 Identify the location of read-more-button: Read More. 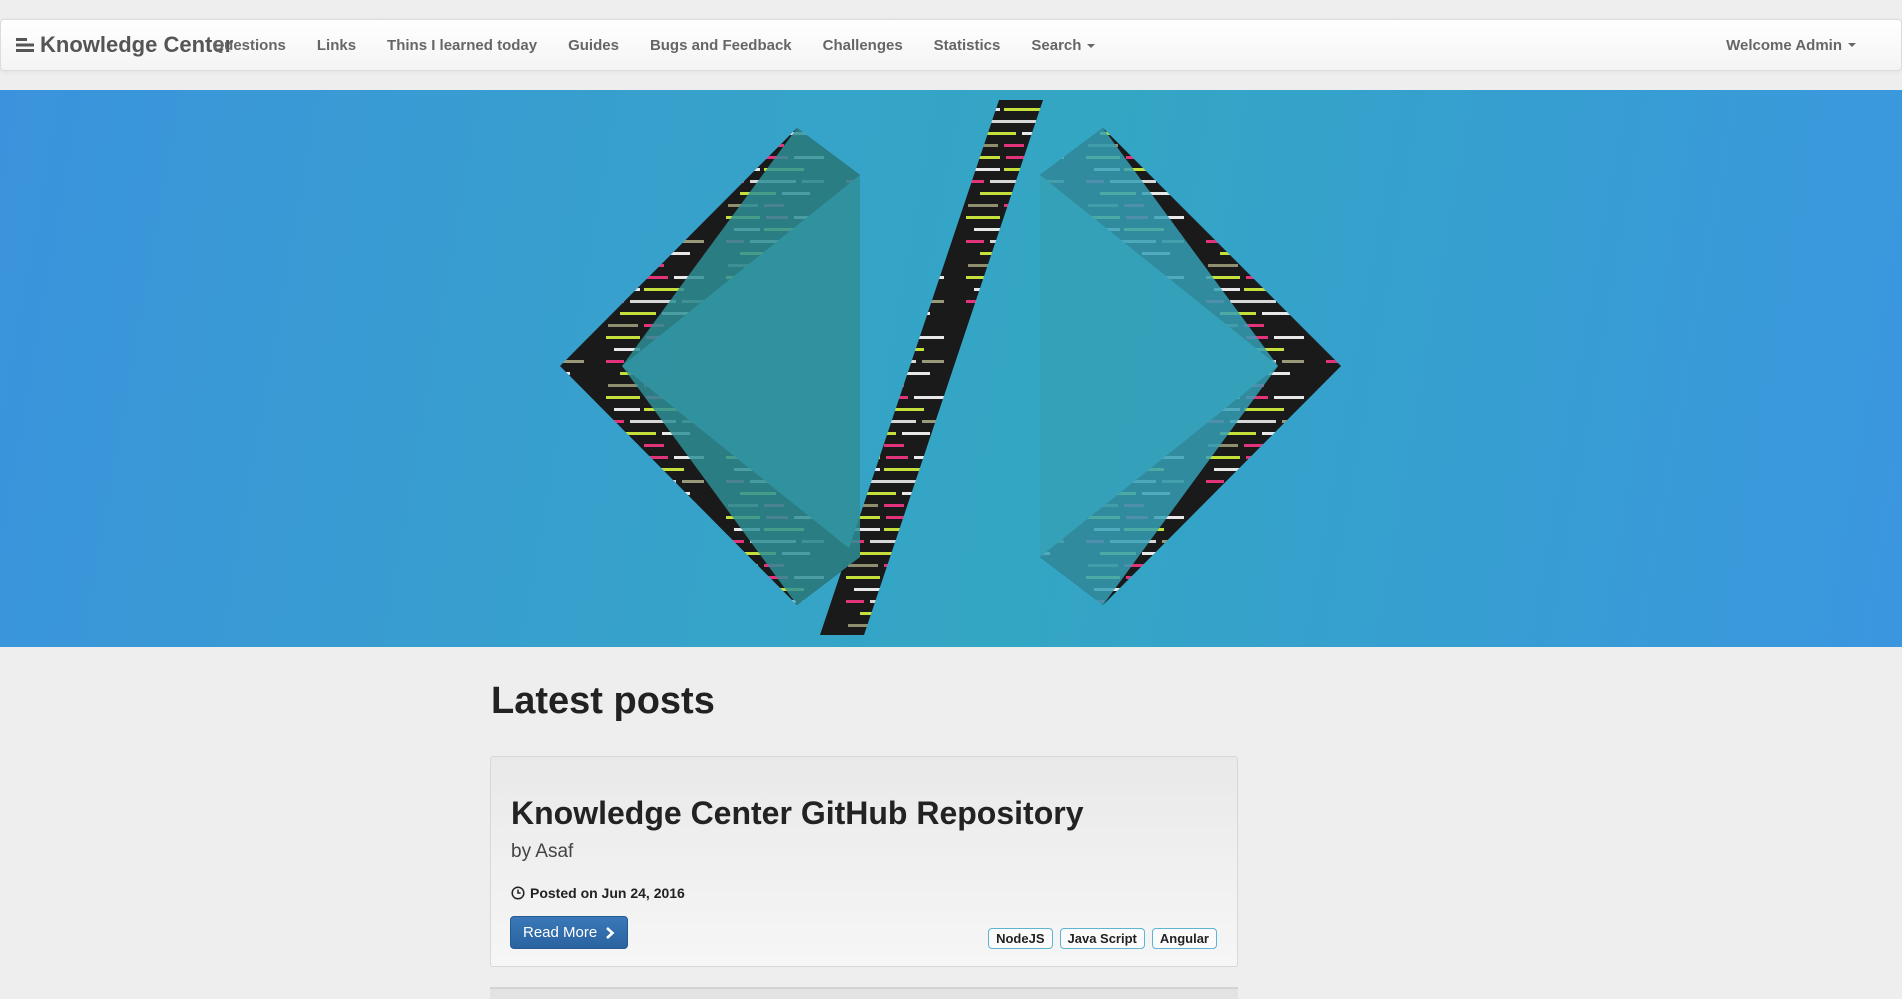
(569, 932).